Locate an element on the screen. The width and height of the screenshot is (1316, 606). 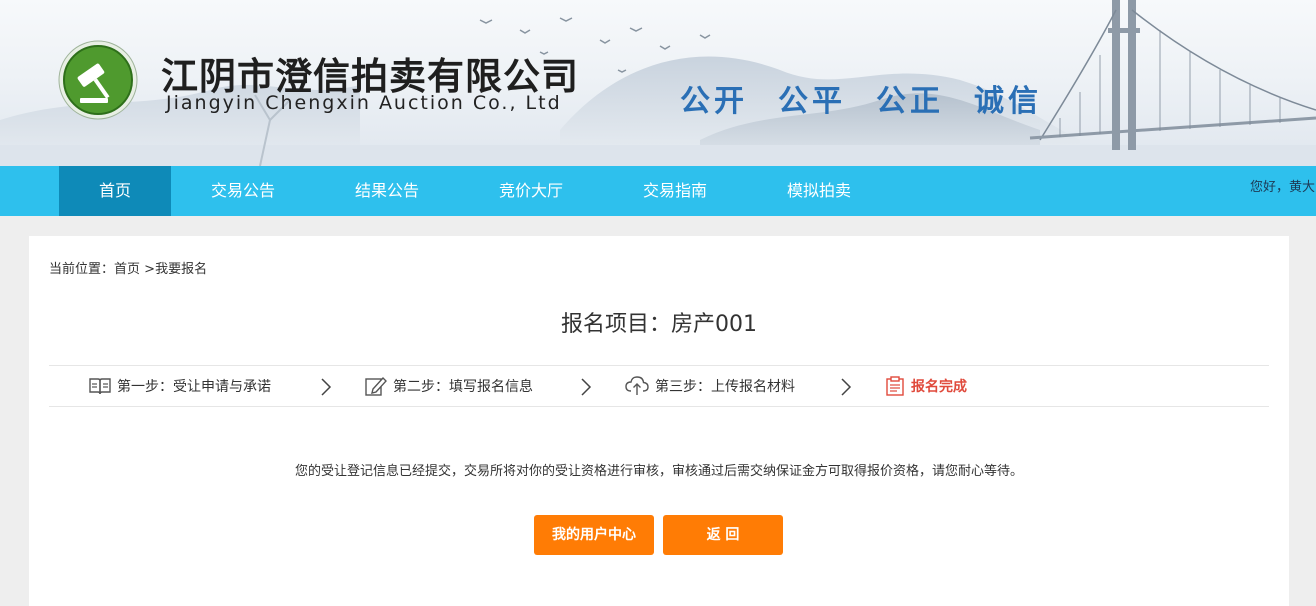
back-button: 返 回 is located at coordinates (723, 535).